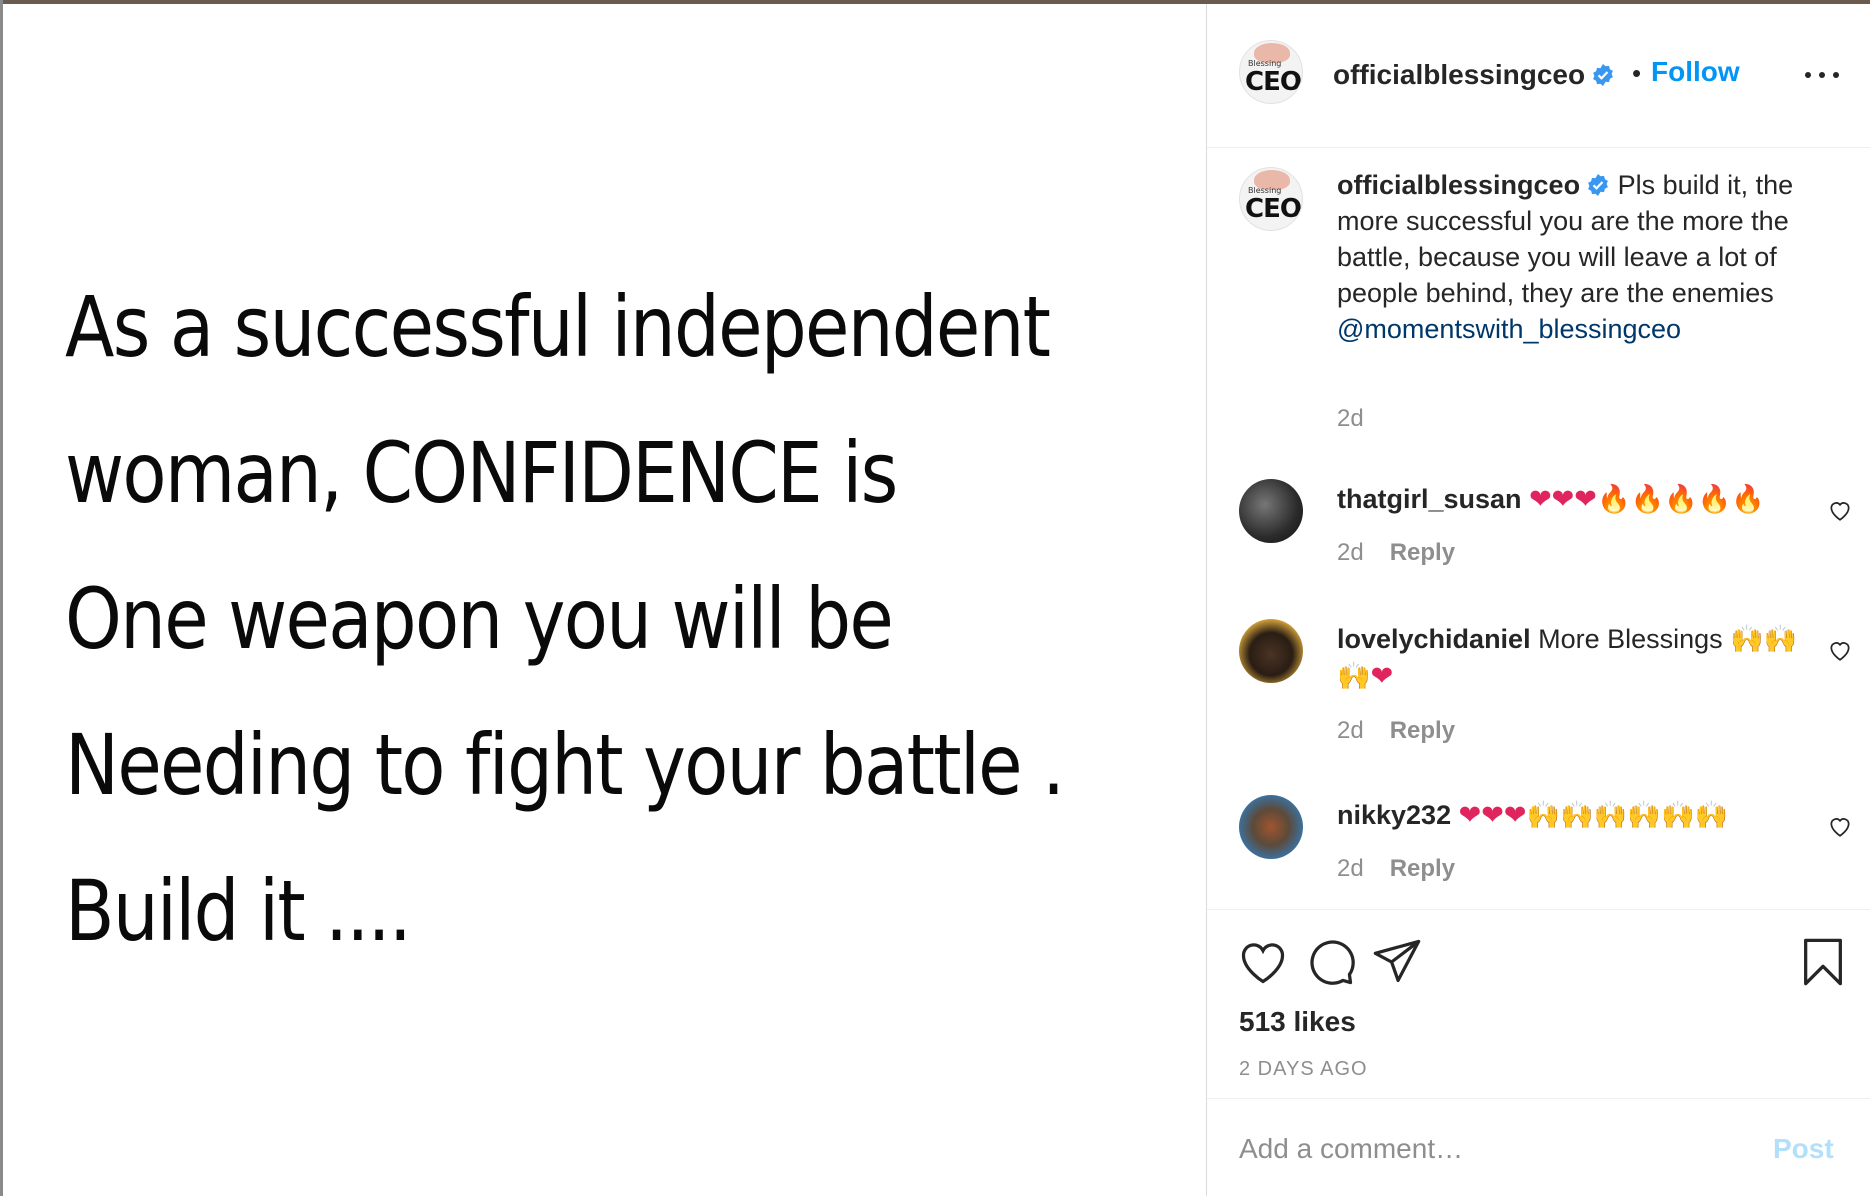  I want to click on author-avatar: Blessing CEO, so click(1271, 72).